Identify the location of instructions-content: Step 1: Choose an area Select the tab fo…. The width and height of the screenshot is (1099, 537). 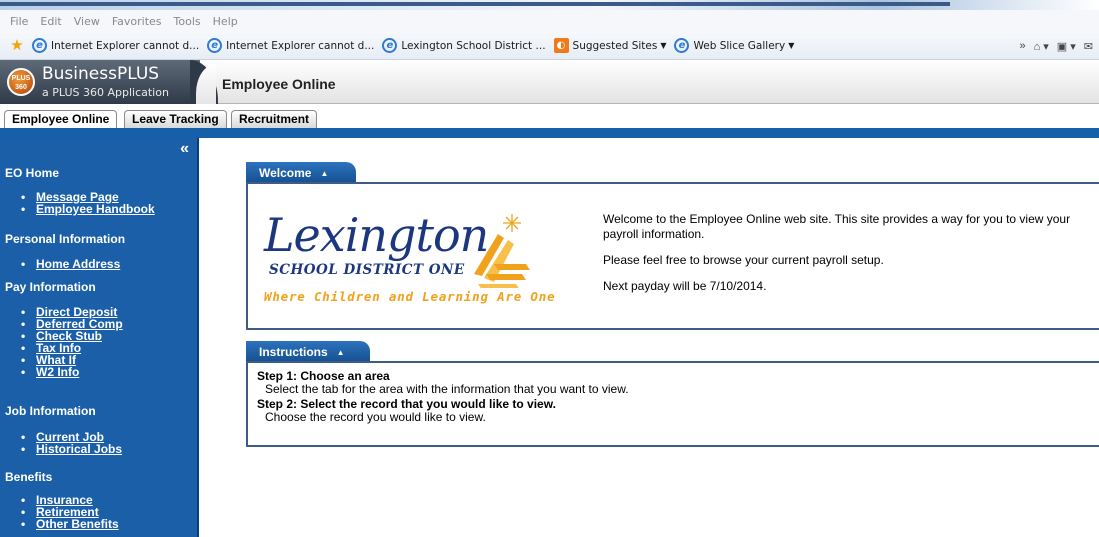
(443, 398).